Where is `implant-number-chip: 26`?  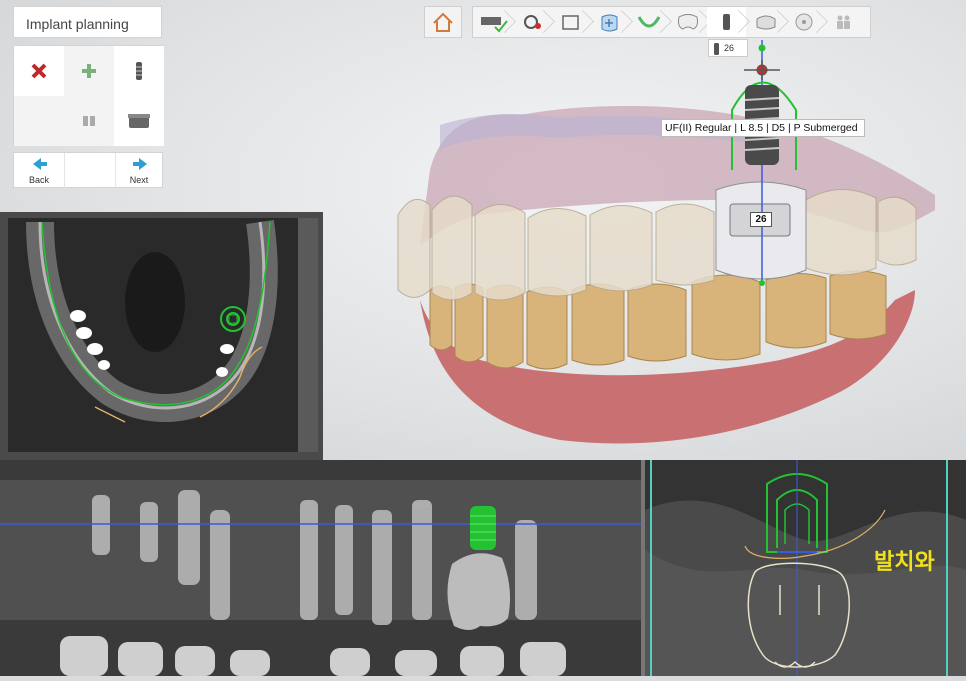
implant-number-chip: 26 is located at coordinates (728, 48).